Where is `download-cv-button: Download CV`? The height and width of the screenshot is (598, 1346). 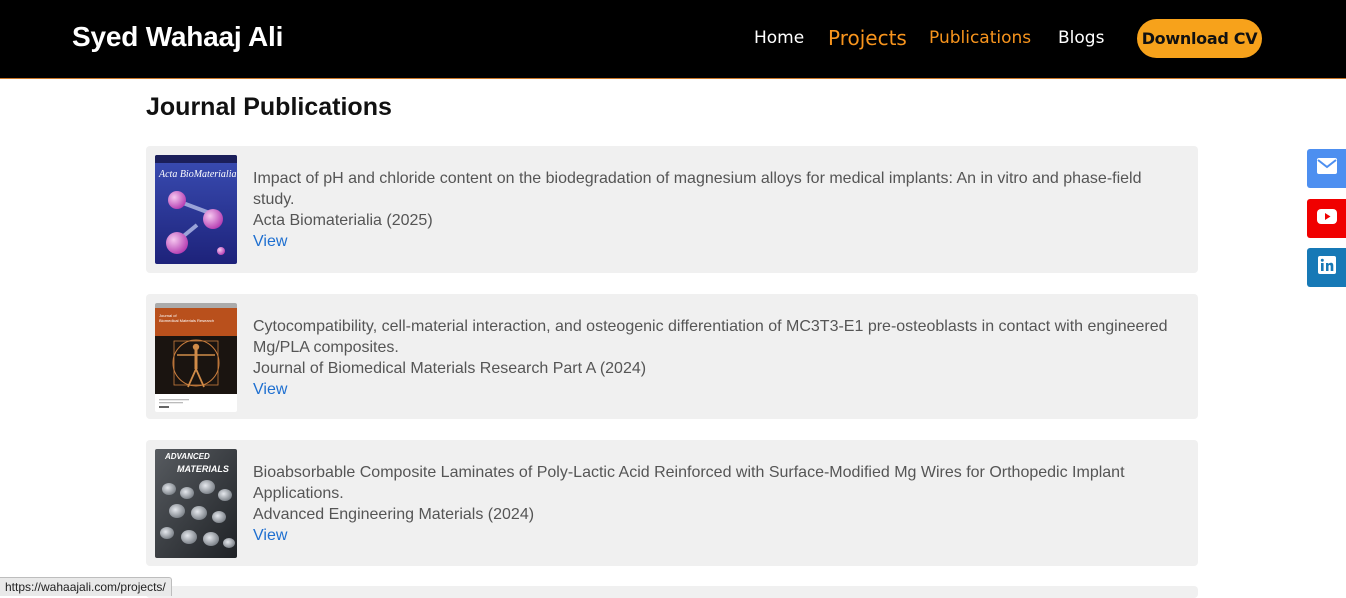 download-cv-button: Download CV is located at coordinates (1199, 38).